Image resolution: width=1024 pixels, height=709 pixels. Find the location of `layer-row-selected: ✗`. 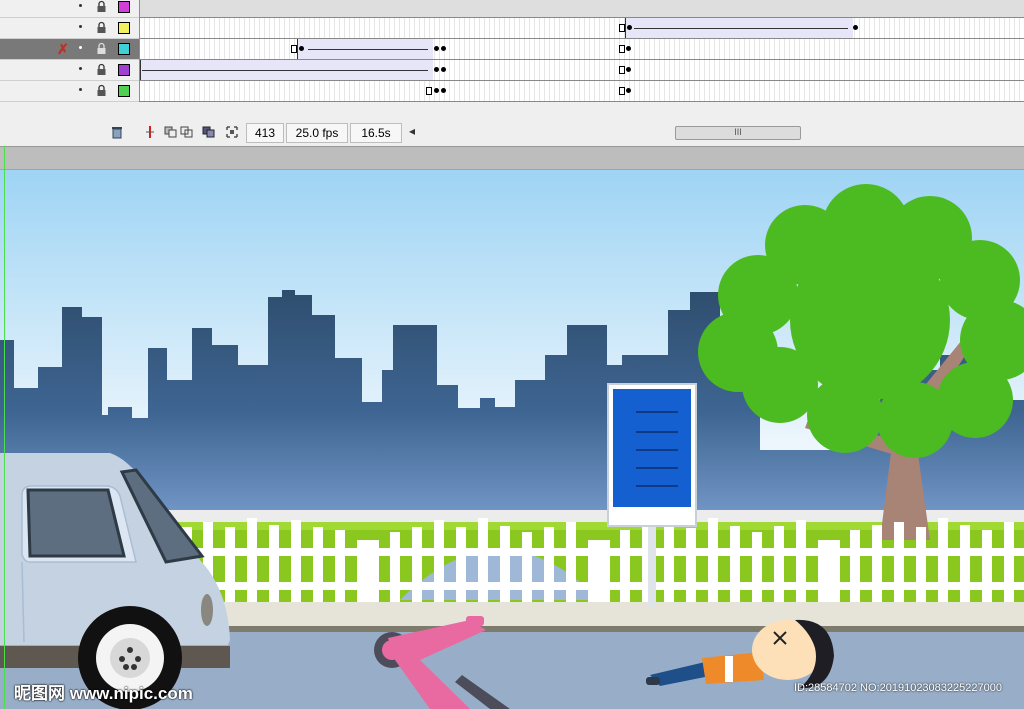

layer-row-selected: ✗ is located at coordinates (69, 49).